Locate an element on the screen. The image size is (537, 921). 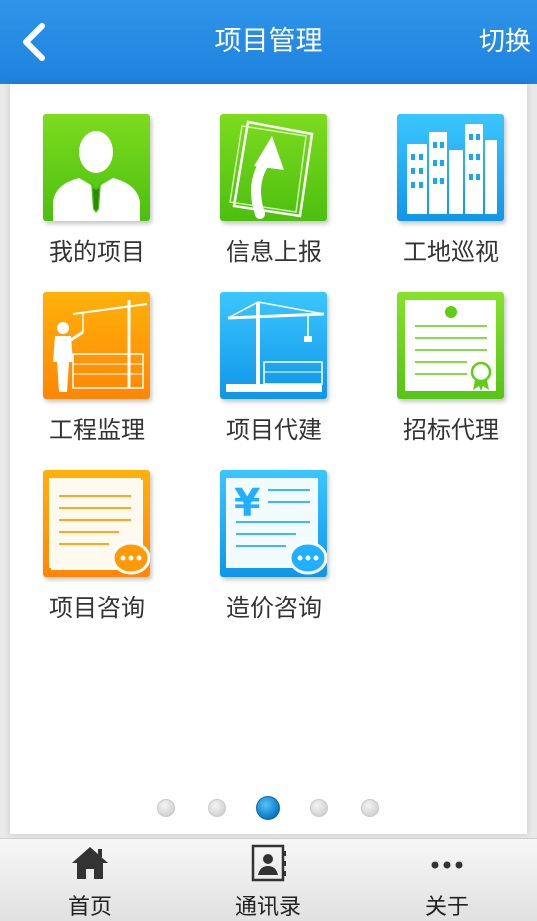
tile-project-consulting: 项目咨询 is located at coordinates (90, 555).